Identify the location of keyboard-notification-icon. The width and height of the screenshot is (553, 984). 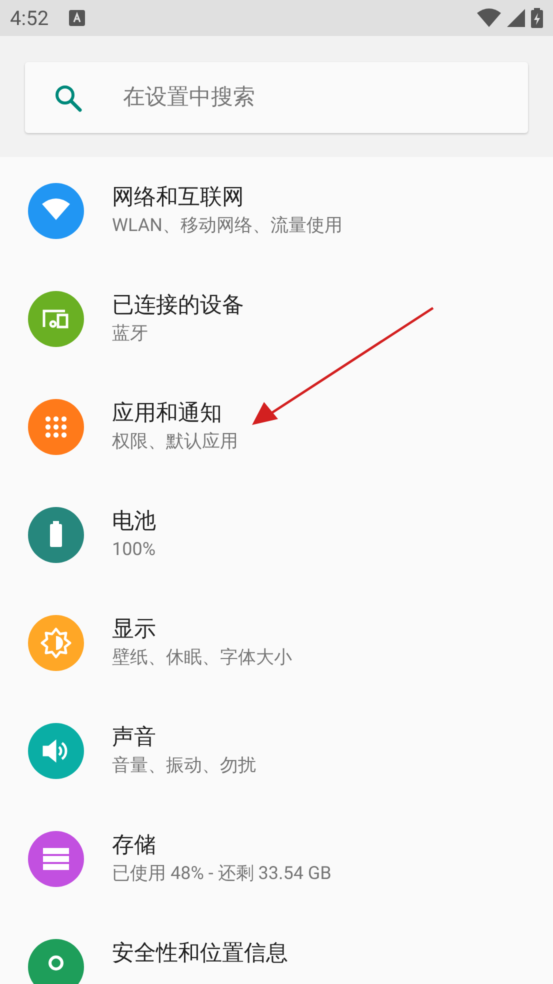
(76, 18).